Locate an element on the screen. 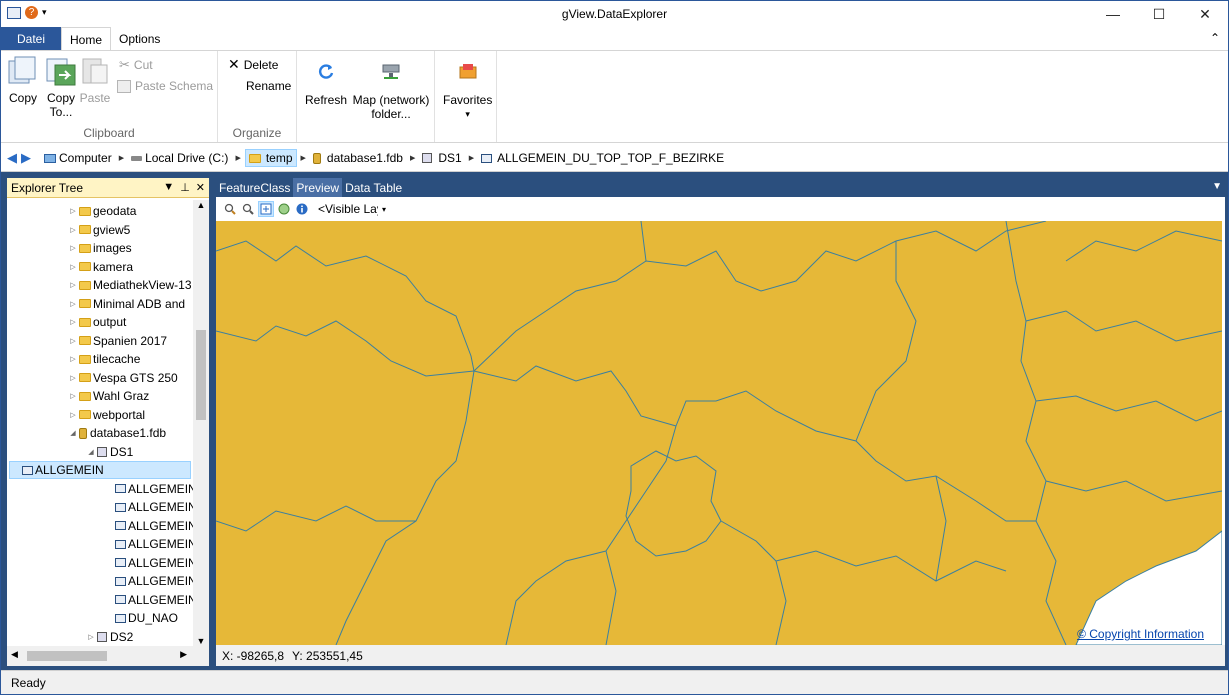  delete-button: ✕ Delete is located at coordinates (253, 64).